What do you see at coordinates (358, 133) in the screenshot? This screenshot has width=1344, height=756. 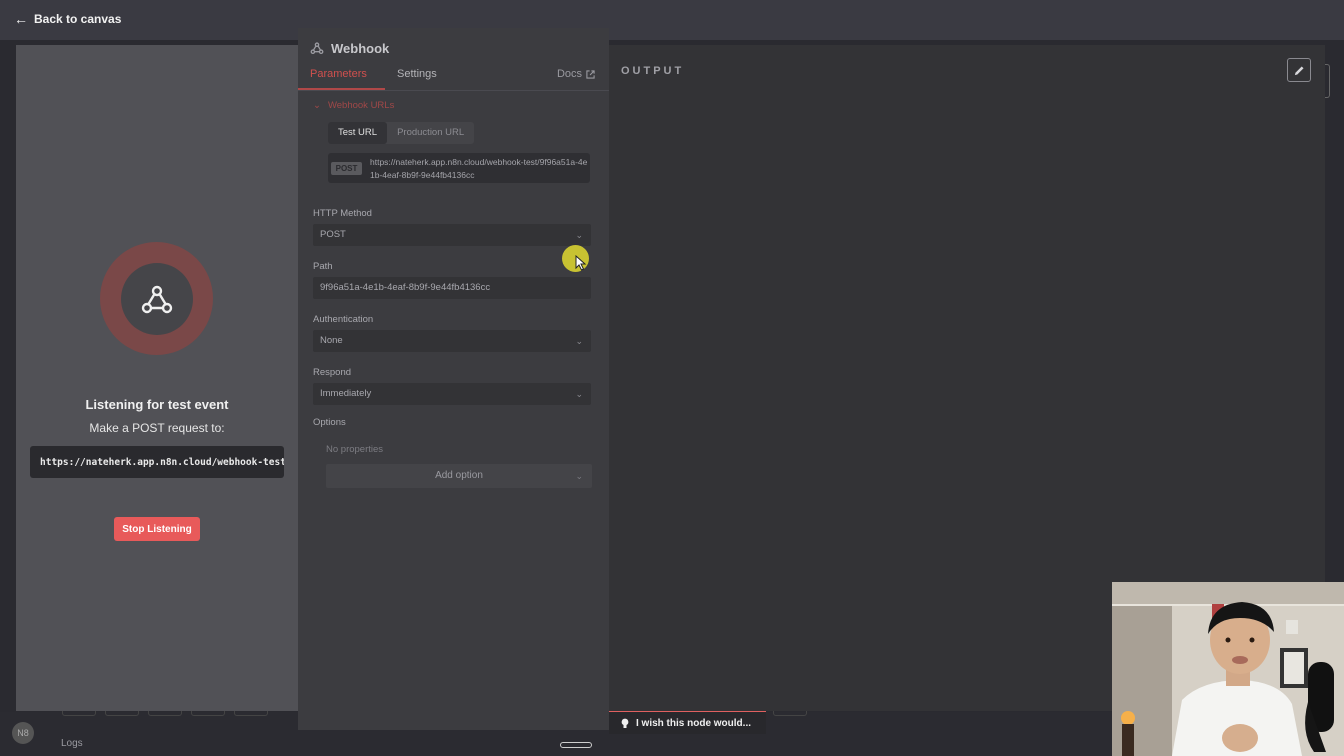 I see `test-url-tab: Test URL` at bounding box center [358, 133].